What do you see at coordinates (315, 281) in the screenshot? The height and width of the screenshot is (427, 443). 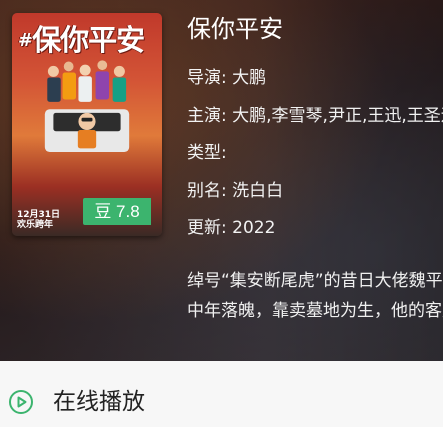 I see `description-line: 绰号“集安断尾虎”的昔日大佬魏平安` at bounding box center [315, 281].